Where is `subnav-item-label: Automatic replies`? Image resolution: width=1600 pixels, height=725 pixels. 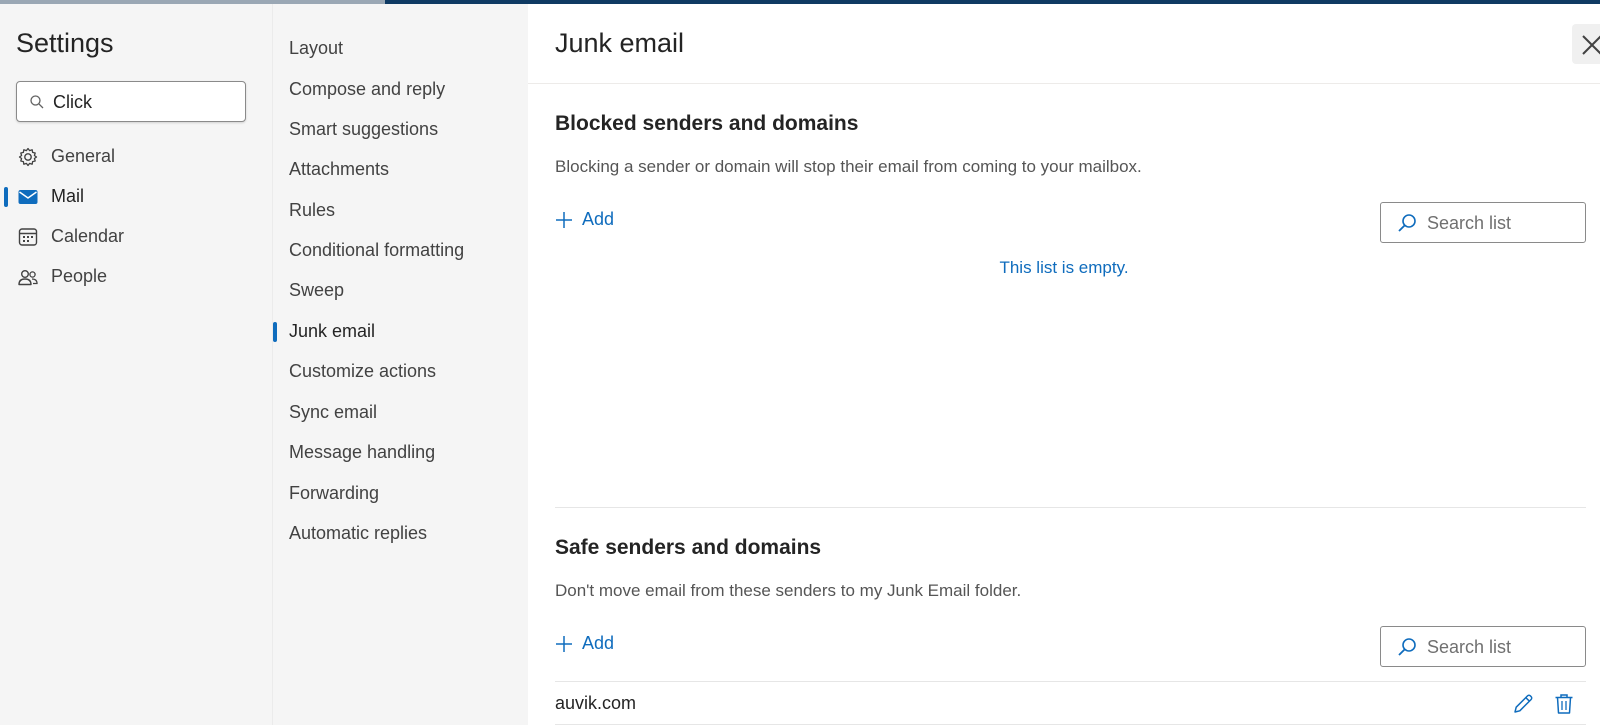 subnav-item-label: Automatic replies is located at coordinates (358, 533).